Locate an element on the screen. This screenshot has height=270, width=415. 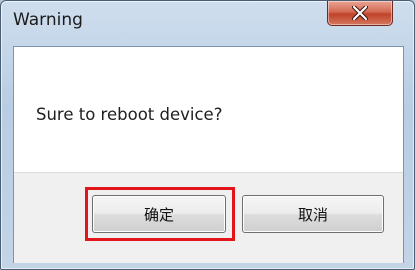
close-button is located at coordinates (360, 13).